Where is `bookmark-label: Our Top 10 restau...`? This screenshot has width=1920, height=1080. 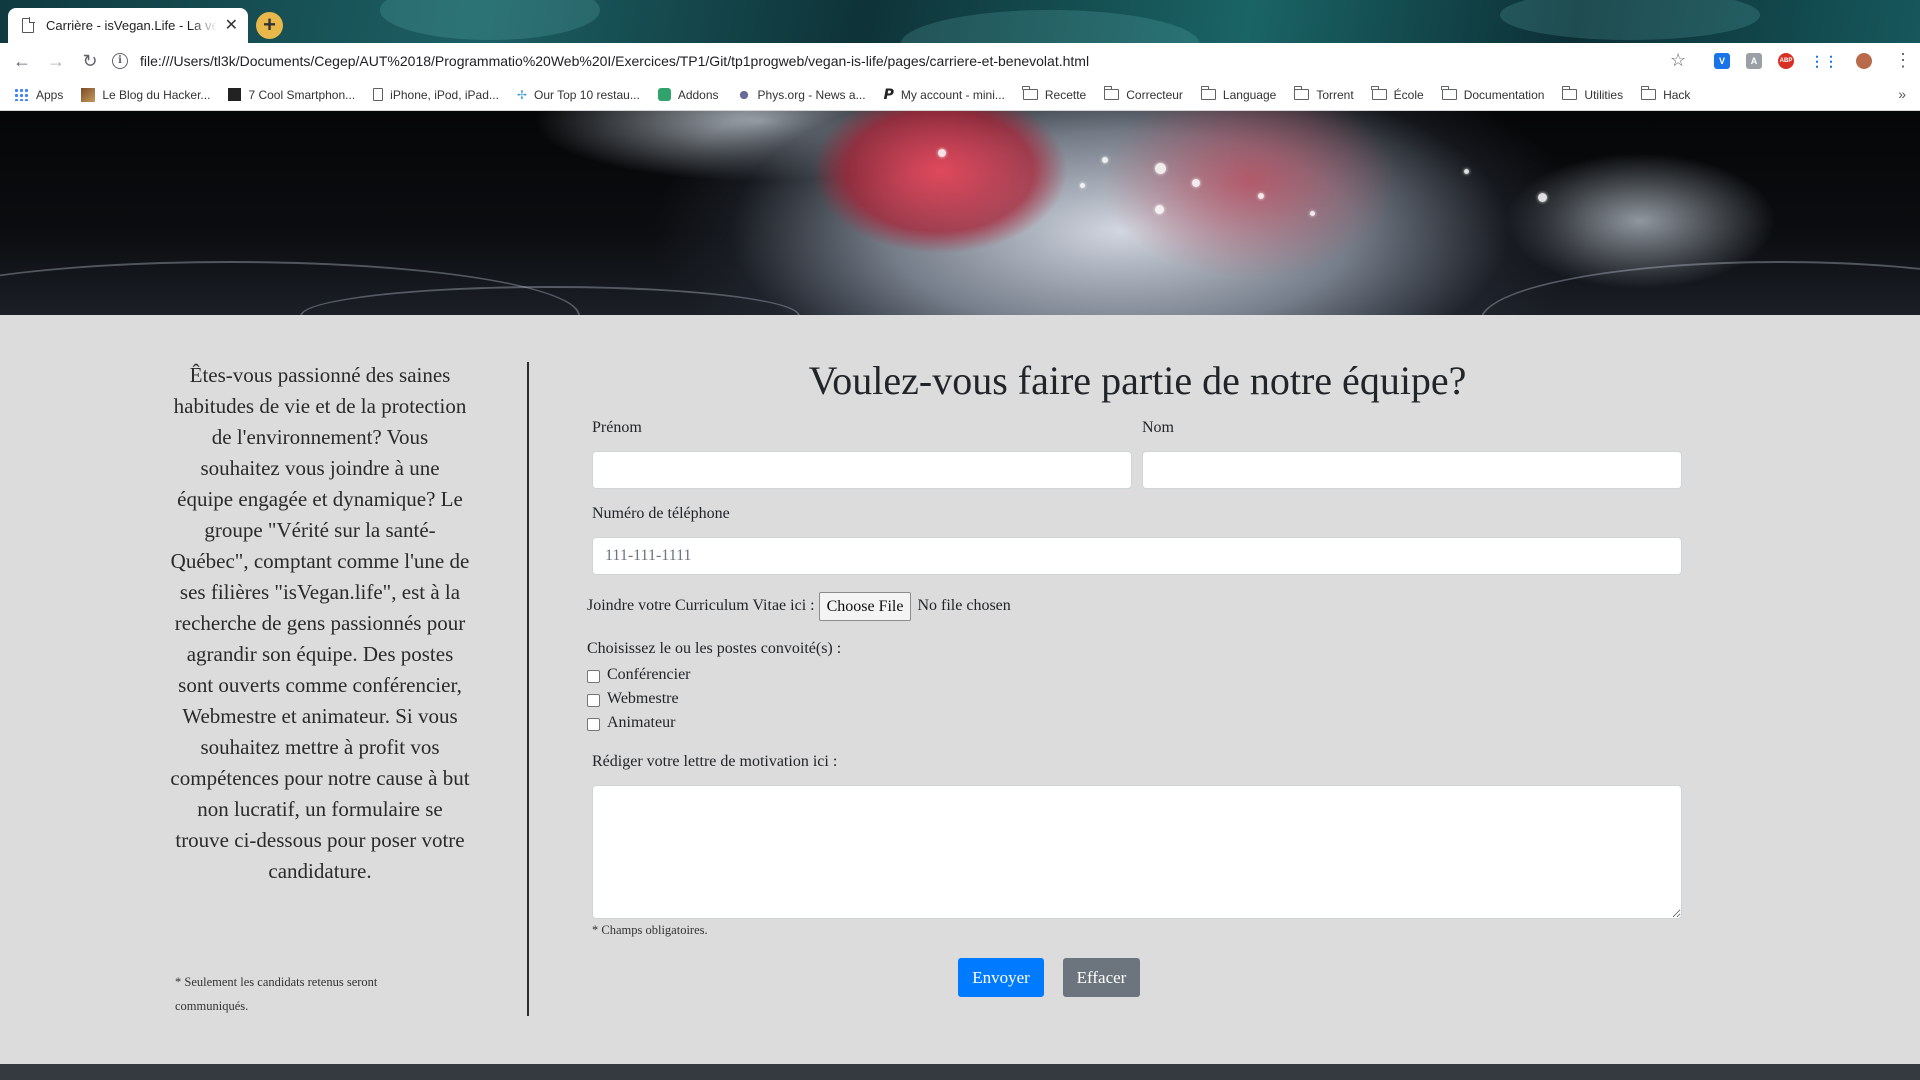
bookmark-label: Our Top 10 restau... is located at coordinates (586, 94).